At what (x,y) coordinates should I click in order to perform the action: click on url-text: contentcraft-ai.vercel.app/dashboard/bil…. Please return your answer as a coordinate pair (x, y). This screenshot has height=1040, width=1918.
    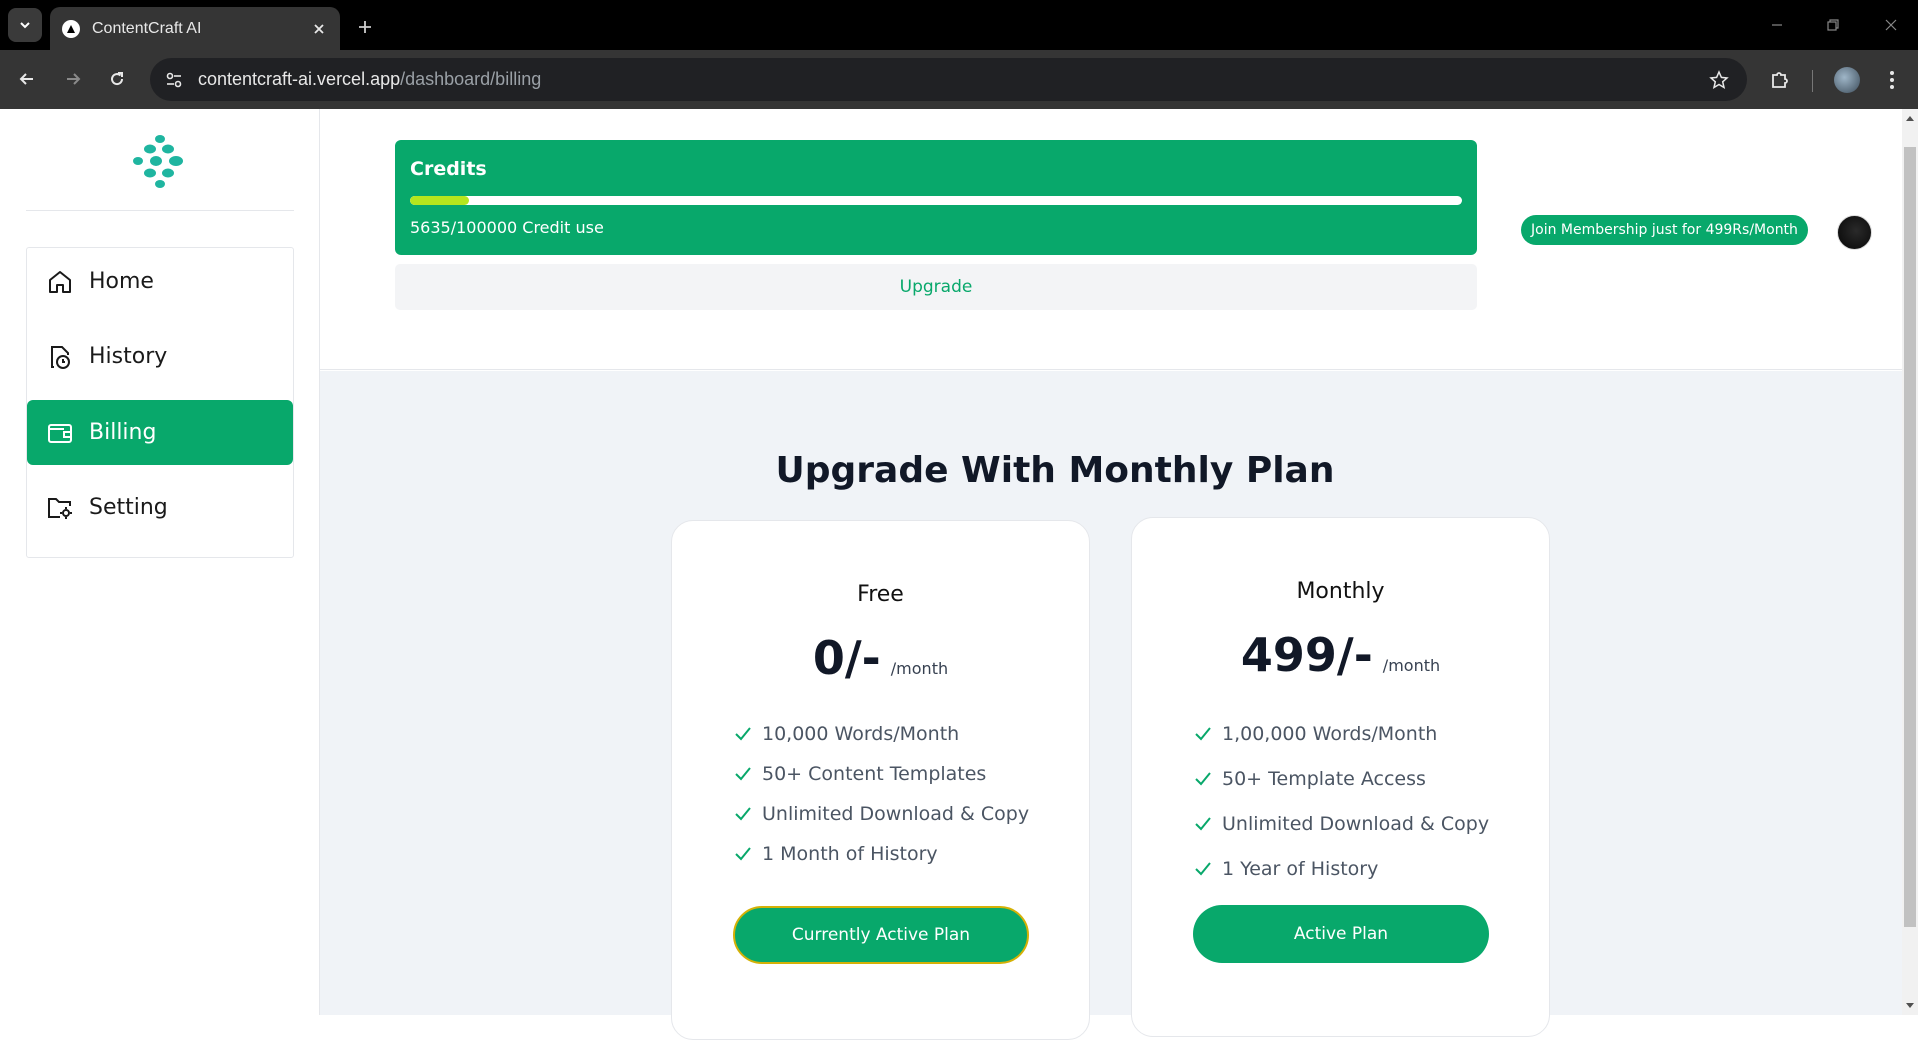
    Looking at the image, I should click on (369, 79).